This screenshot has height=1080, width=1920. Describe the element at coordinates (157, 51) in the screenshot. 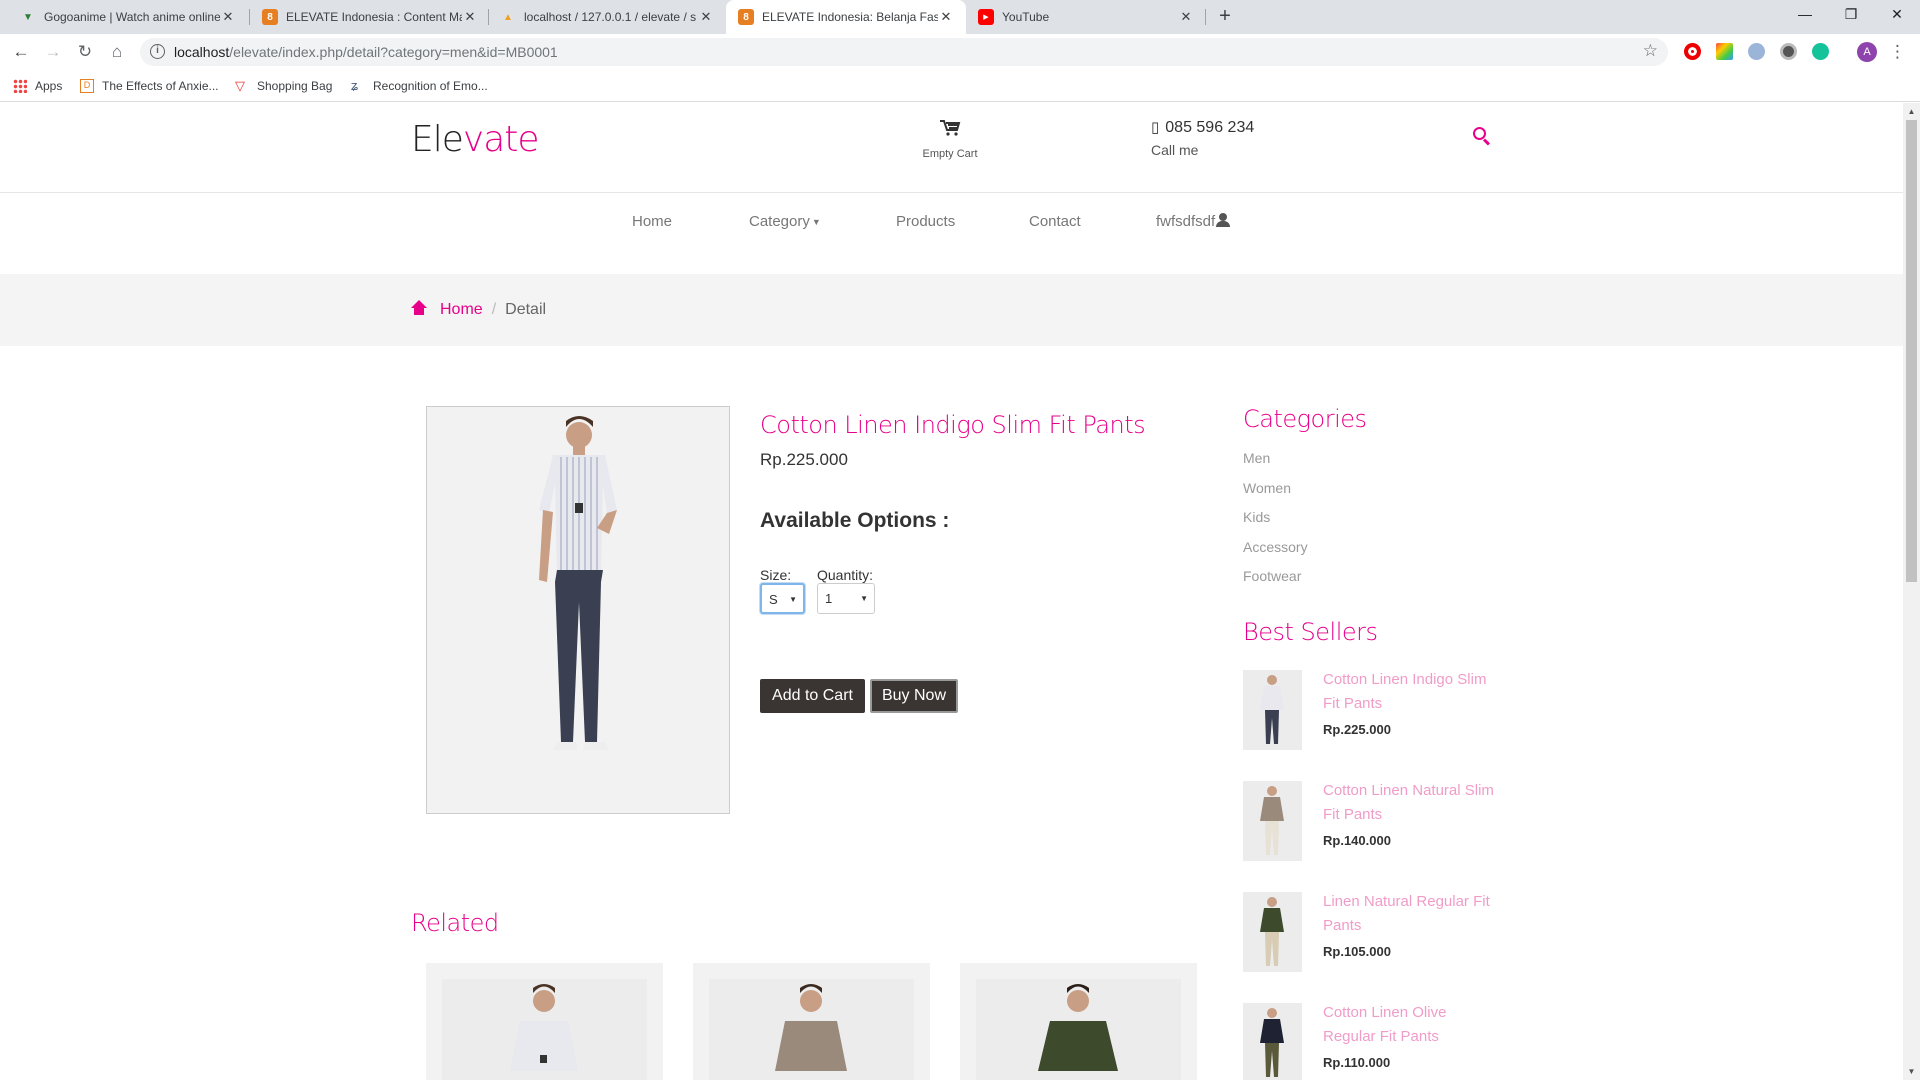

I see `site-info-icon: i` at that location.